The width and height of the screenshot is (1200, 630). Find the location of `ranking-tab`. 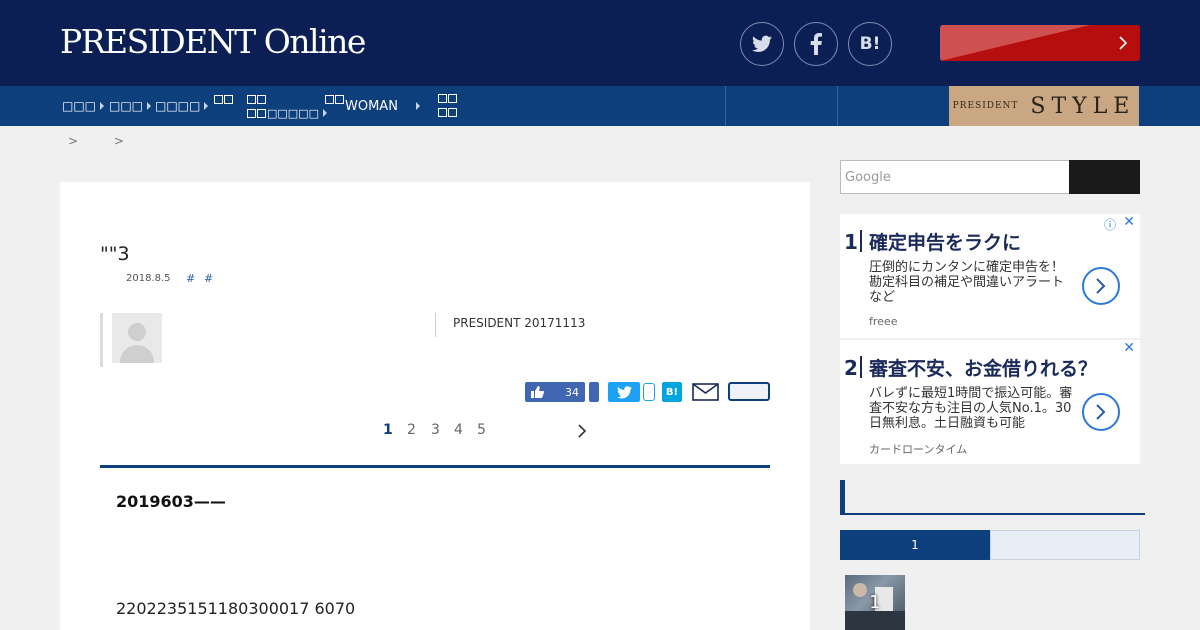

ranking-tab is located at coordinates (1065, 545).